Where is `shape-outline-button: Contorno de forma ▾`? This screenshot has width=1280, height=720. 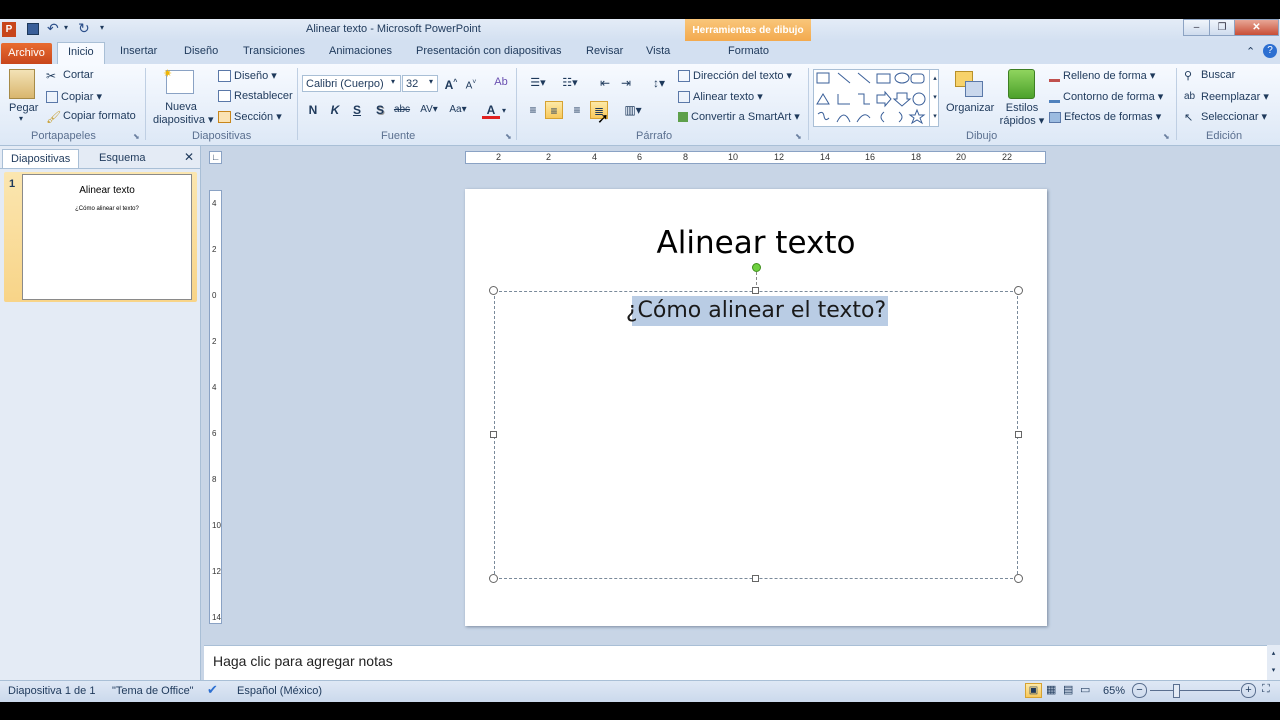
shape-outline-button: Contorno de forma ▾ is located at coordinates (1106, 96).